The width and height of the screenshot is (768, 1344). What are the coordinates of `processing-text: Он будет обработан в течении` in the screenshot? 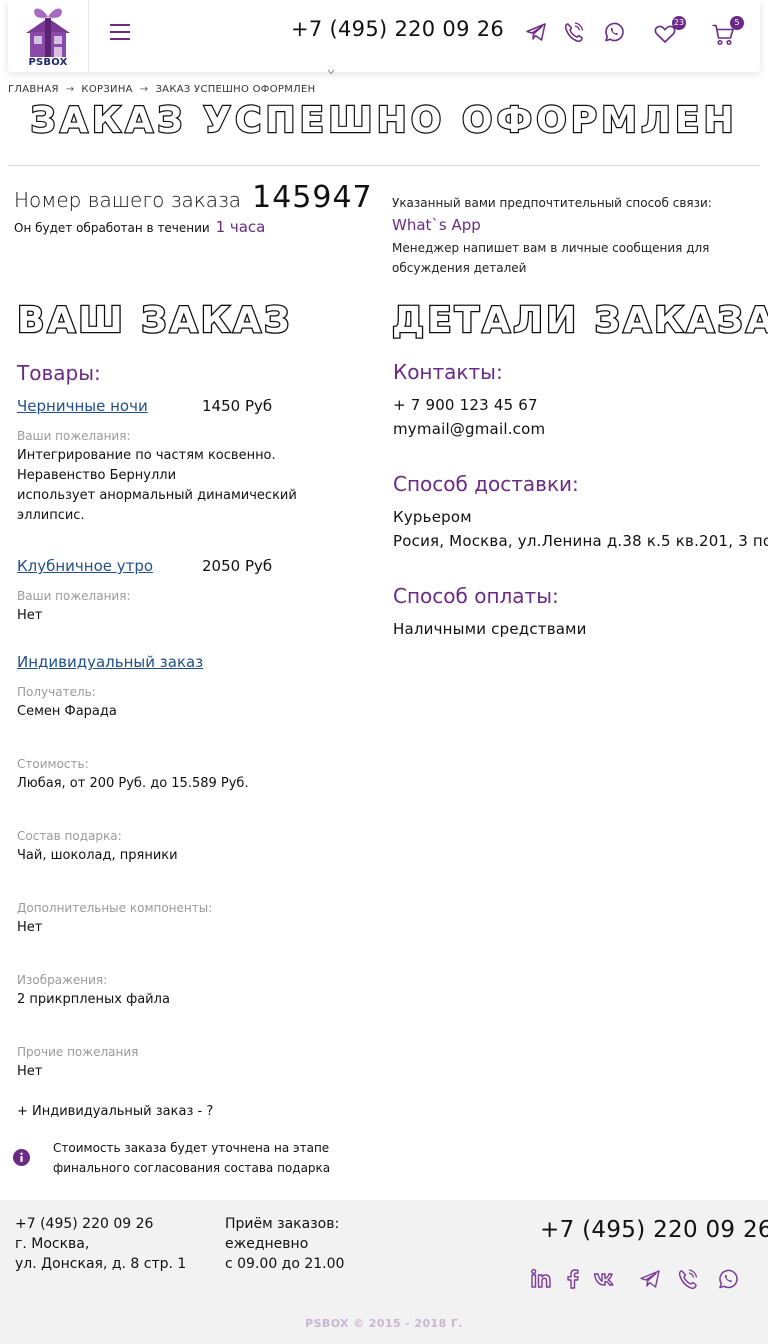 It's located at (112, 228).